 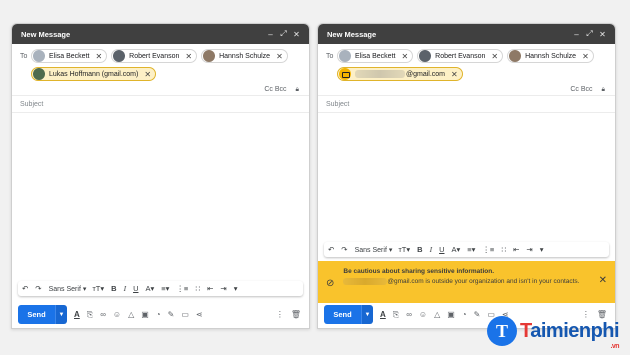 I want to click on recipient-chip-external: Lukas Hoffmann (gmail.com) ✕, so click(x=94, y=74).